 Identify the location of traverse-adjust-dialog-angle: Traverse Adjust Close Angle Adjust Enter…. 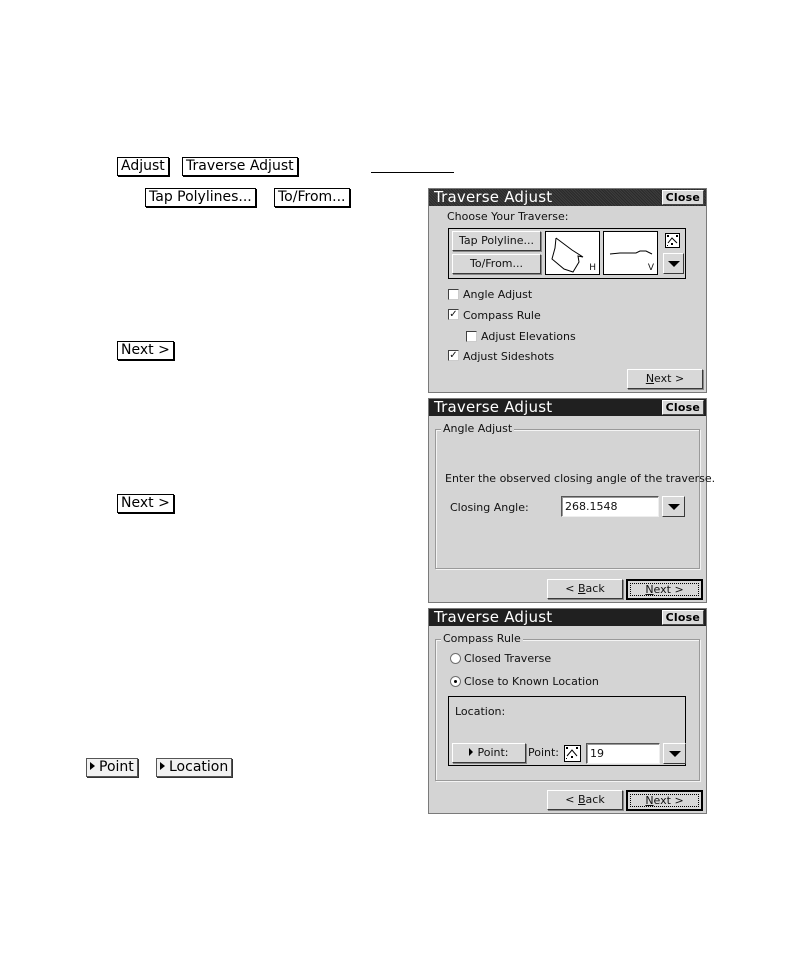
(571, 500).